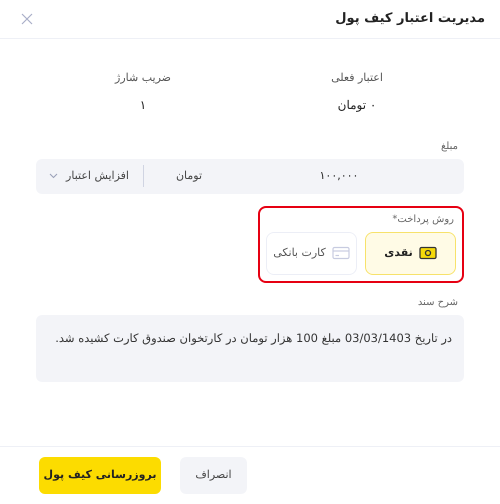  Describe the element at coordinates (189, 176) in the screenshot. I see `currency-unit: تومان` at that location.